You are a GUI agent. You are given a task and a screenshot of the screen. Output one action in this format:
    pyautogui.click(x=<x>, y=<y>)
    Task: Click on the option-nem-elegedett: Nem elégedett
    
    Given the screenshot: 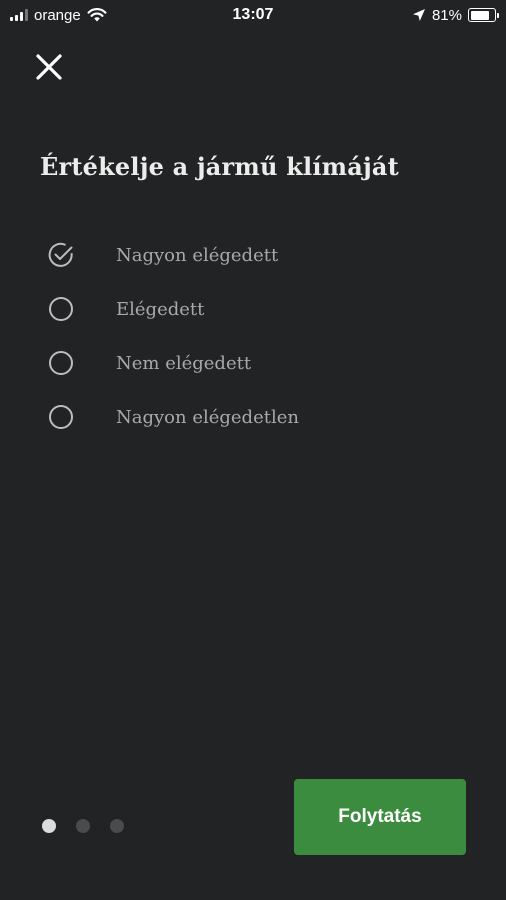 What is the action you would take?
    pyautogui.click(x=256, y=363)
    